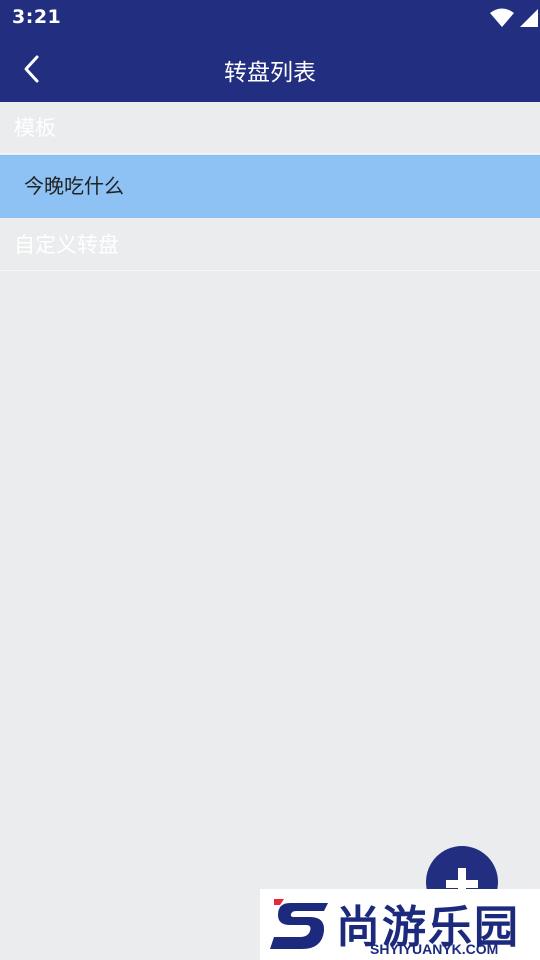  I want to click on logo-s-icon, so click(299, 924).